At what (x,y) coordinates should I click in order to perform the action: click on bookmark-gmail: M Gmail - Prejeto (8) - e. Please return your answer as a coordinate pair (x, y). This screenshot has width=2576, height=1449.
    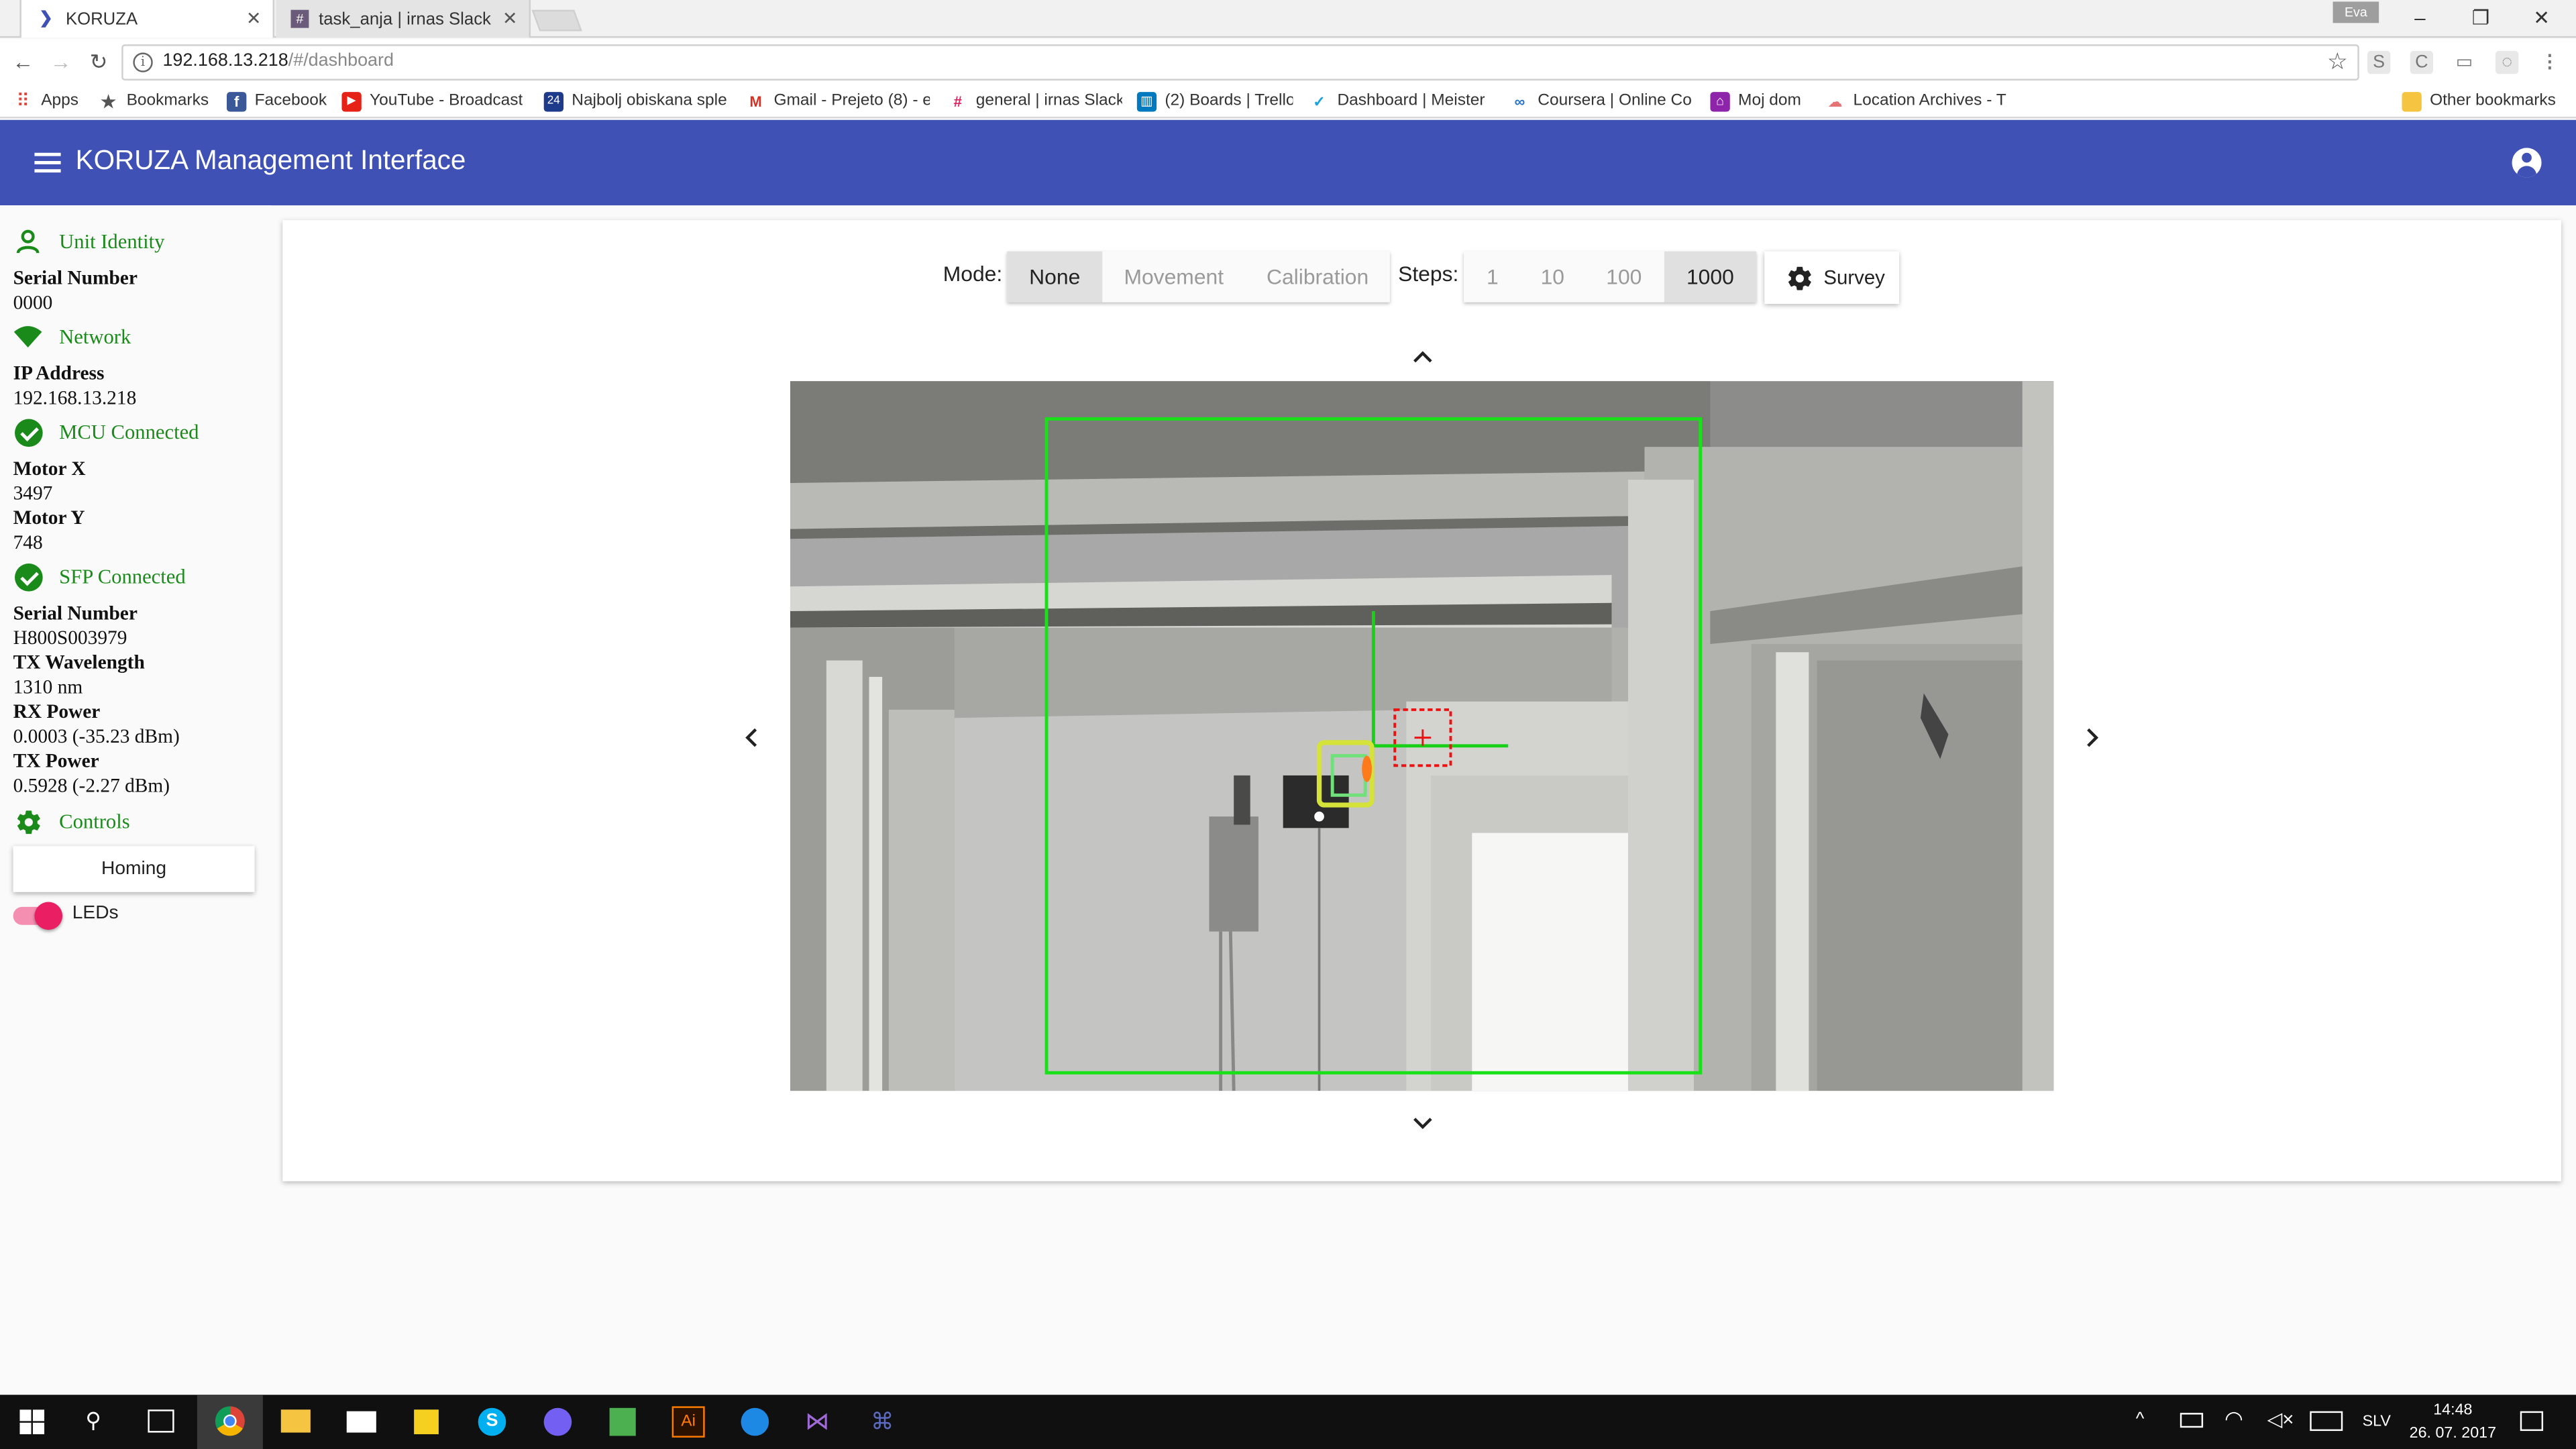
    Looking at the image, I should click on (838, 101).